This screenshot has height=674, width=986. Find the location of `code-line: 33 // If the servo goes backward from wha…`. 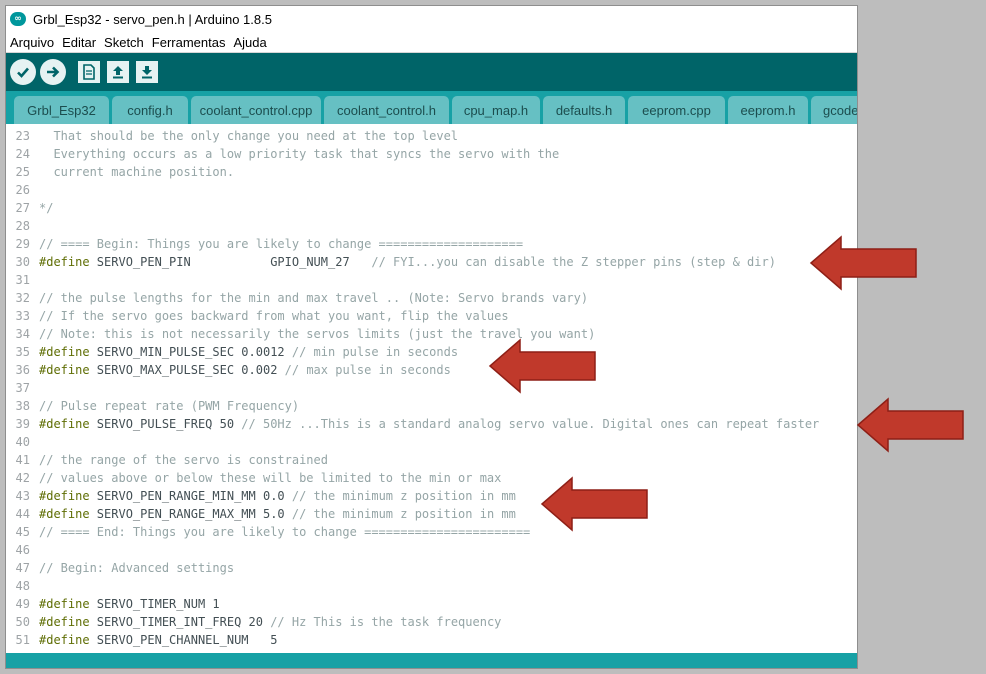

code-line: 33 // If the servo goes backward from wha… is located at coordinates (257, 316).